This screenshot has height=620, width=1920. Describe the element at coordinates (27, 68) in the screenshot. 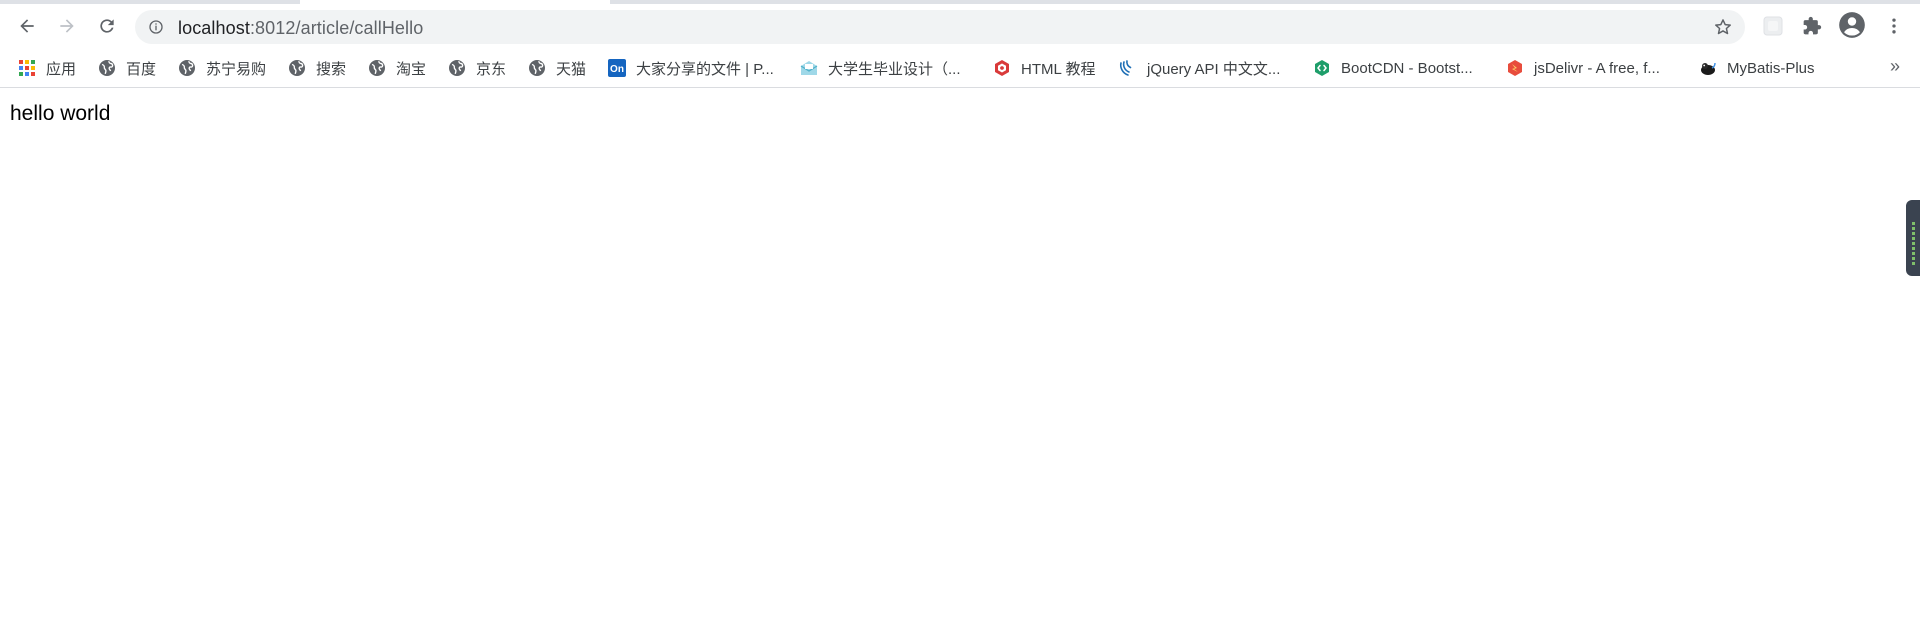

I see `apps-grid-icon` at that location.